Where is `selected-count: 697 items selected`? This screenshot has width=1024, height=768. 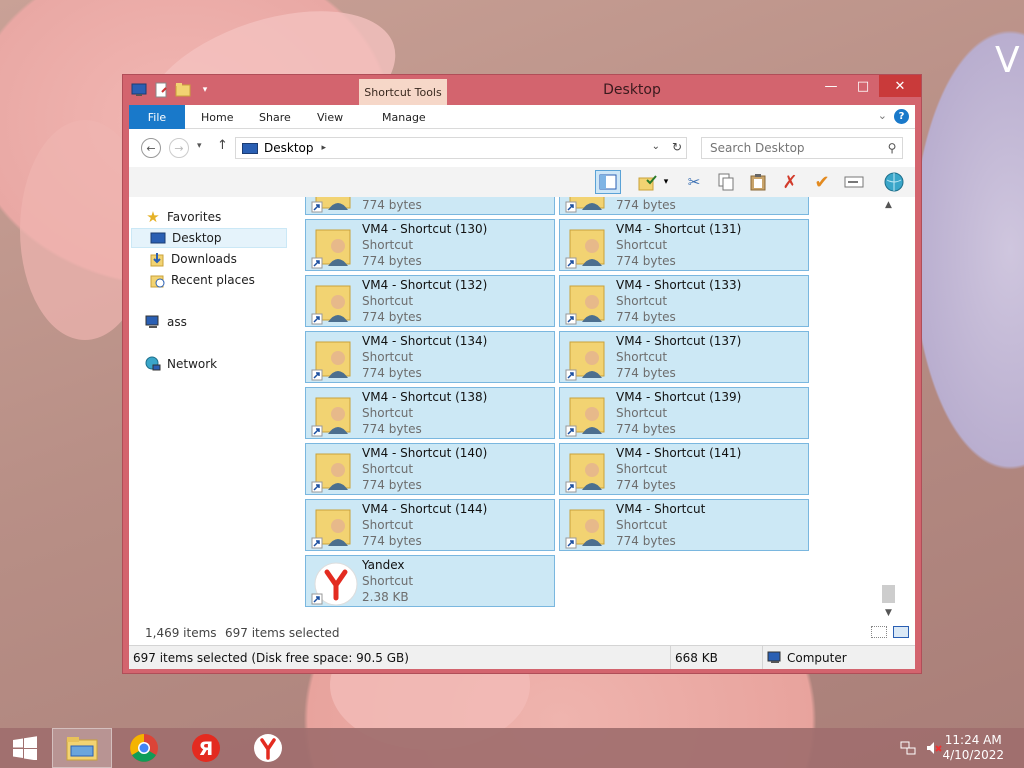 selected-count: 697 items selected is located at coordinates (282, 633).